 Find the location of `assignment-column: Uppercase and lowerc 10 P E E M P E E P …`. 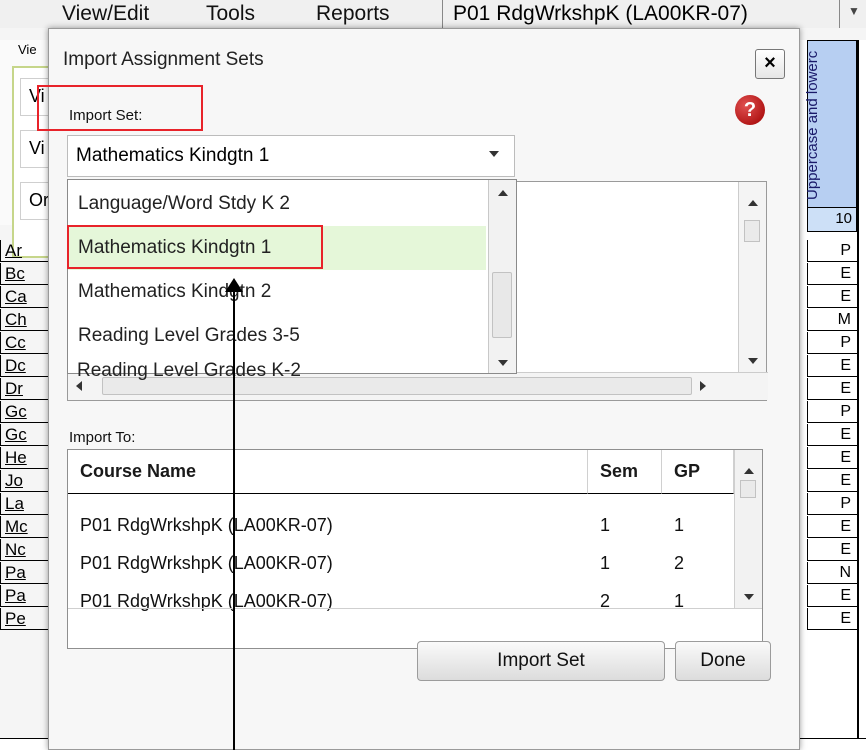

assignment-column: Uppercase and lowerc 10 P E E M P E E P … is located at coordinates (832, 395).